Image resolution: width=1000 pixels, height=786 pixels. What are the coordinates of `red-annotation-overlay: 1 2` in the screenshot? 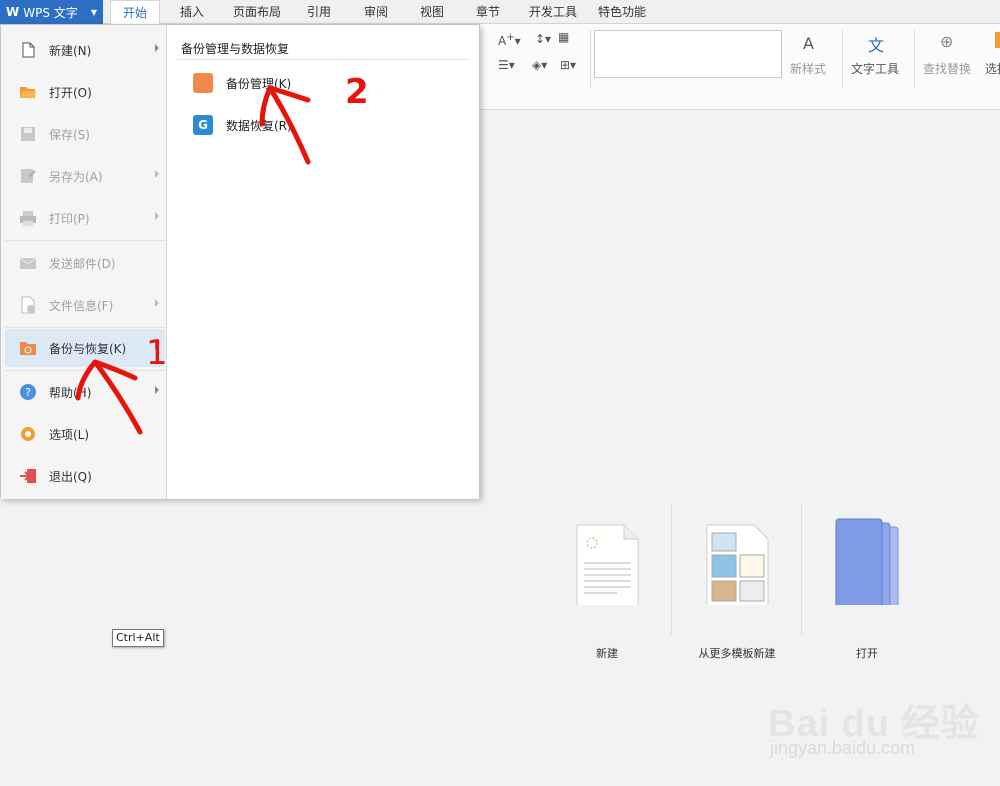 It's located at (222, 253).